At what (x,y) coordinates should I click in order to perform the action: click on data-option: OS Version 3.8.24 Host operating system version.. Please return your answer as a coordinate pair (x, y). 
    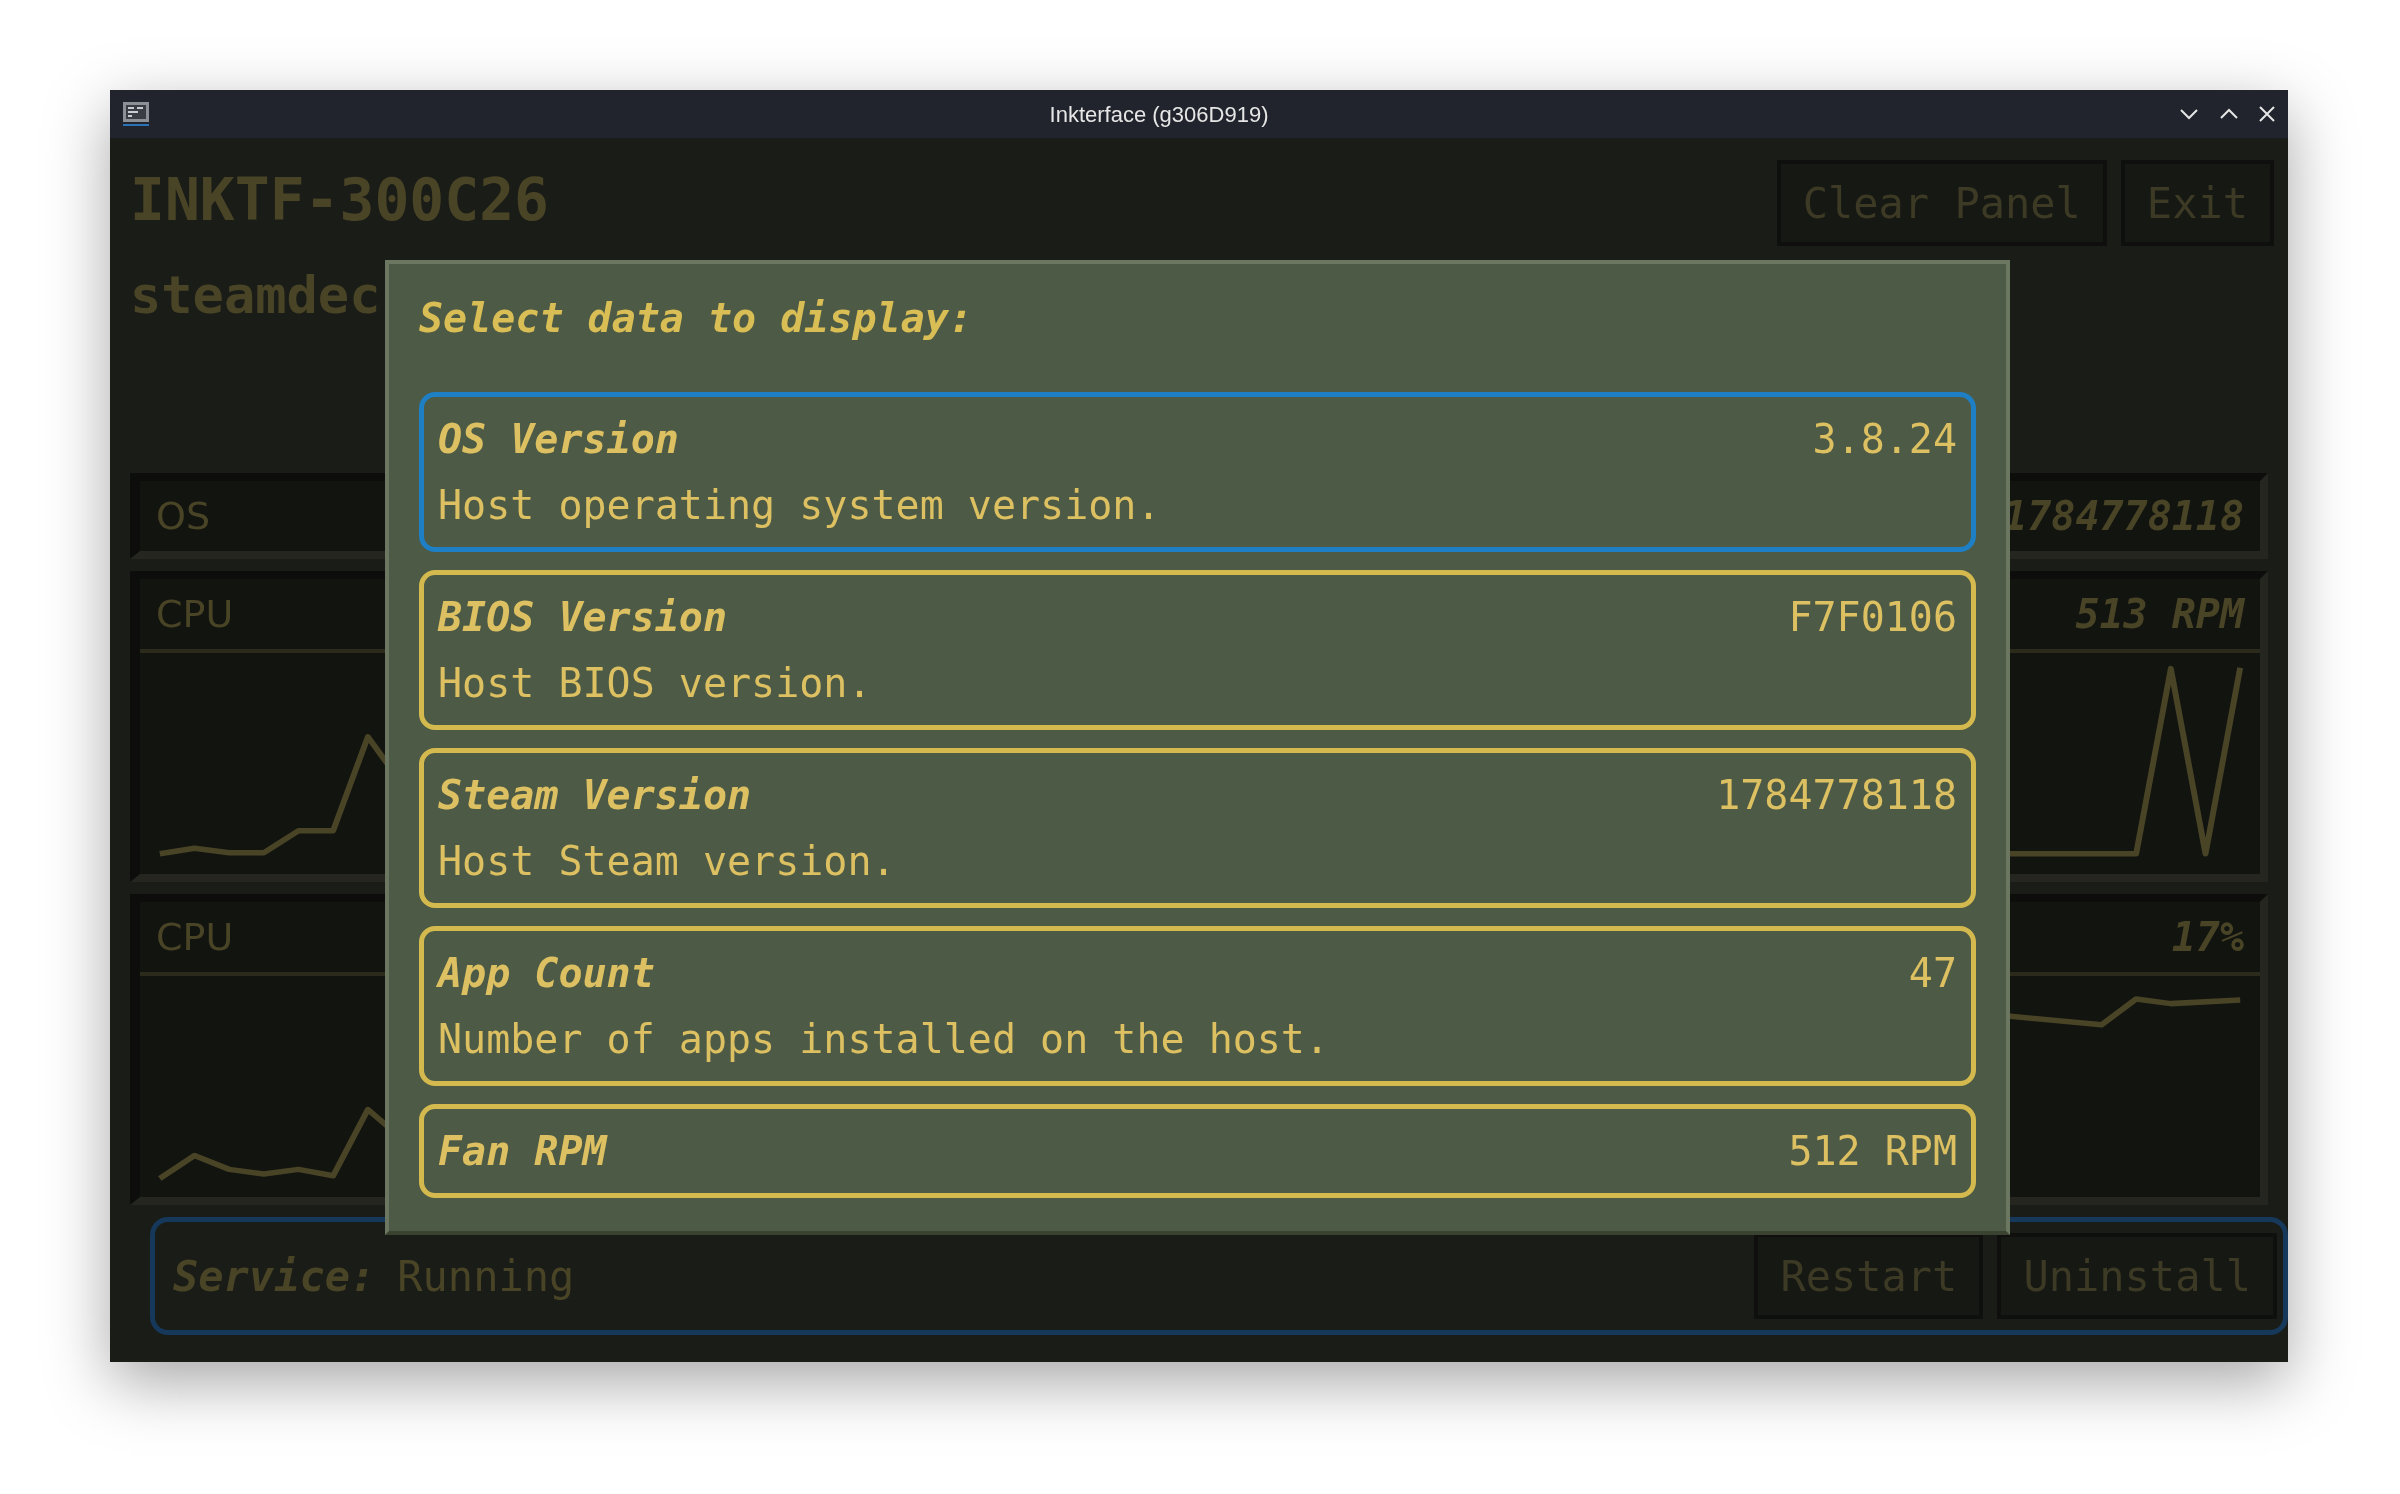
    Looking at the image, I should click on (1197, 472).